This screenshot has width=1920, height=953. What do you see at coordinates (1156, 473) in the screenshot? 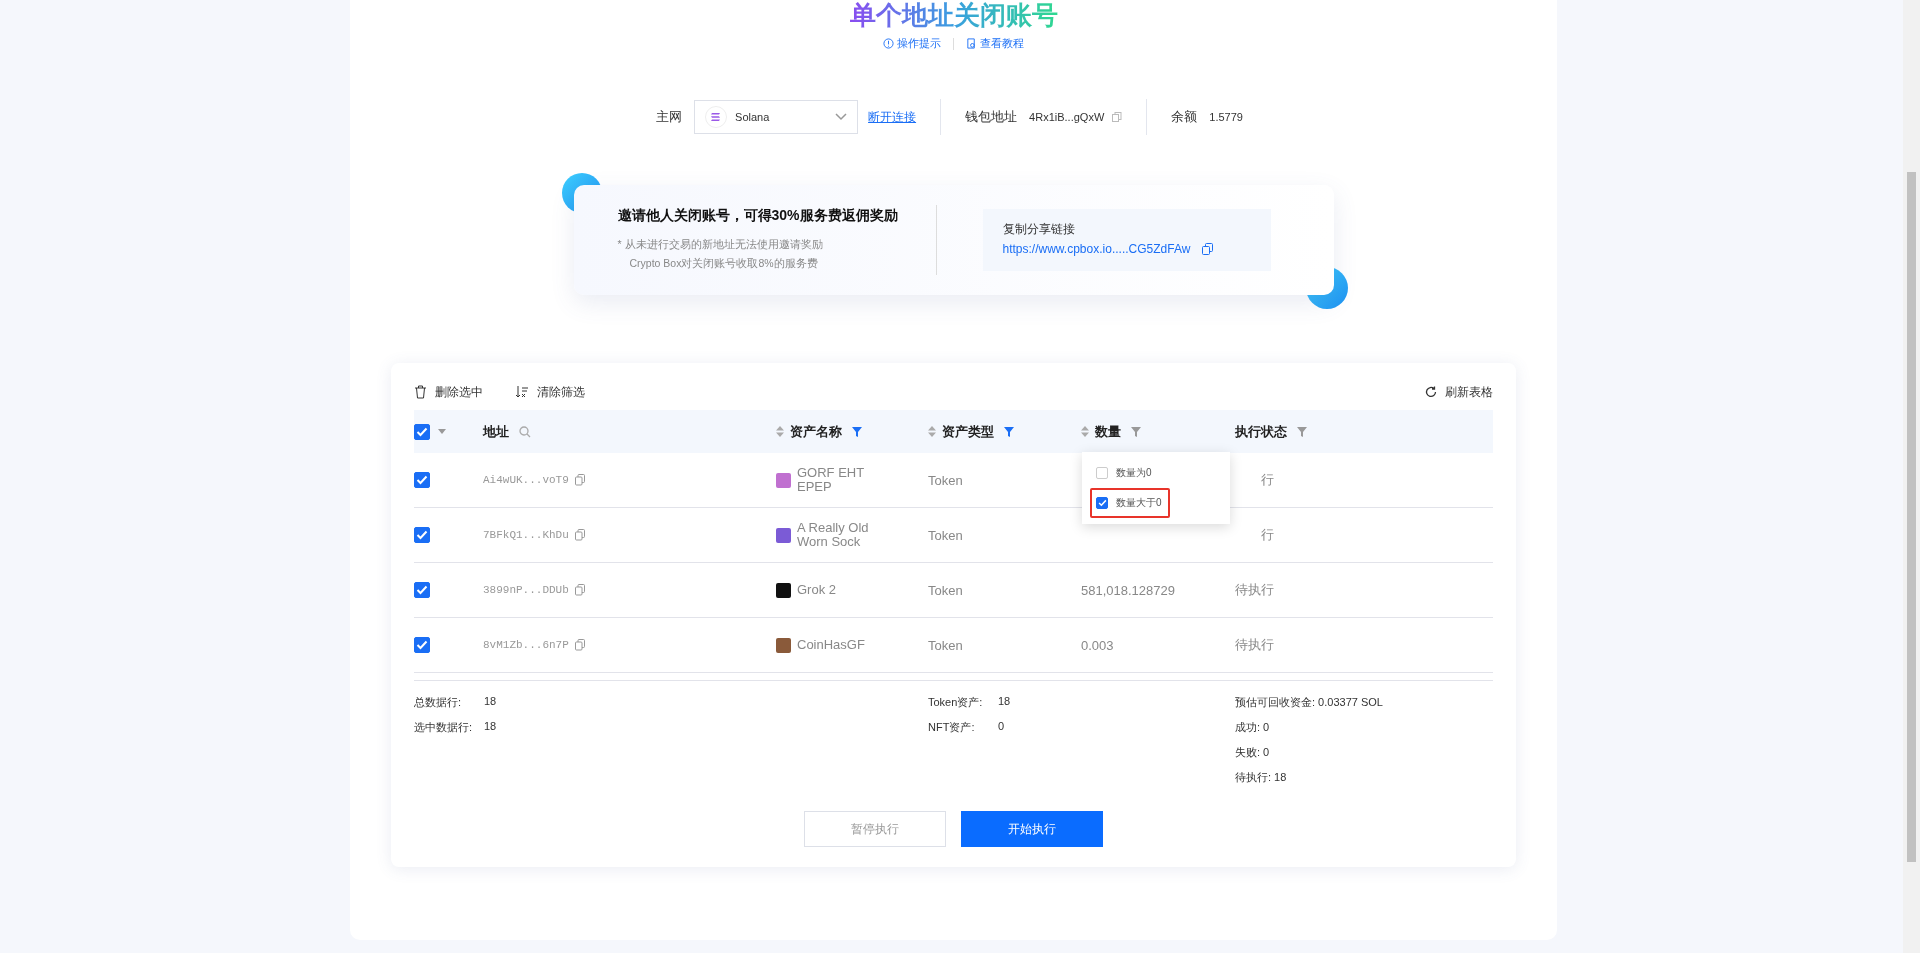
I see `filter-option: 数量为0` at bounding box center [1156, 473].